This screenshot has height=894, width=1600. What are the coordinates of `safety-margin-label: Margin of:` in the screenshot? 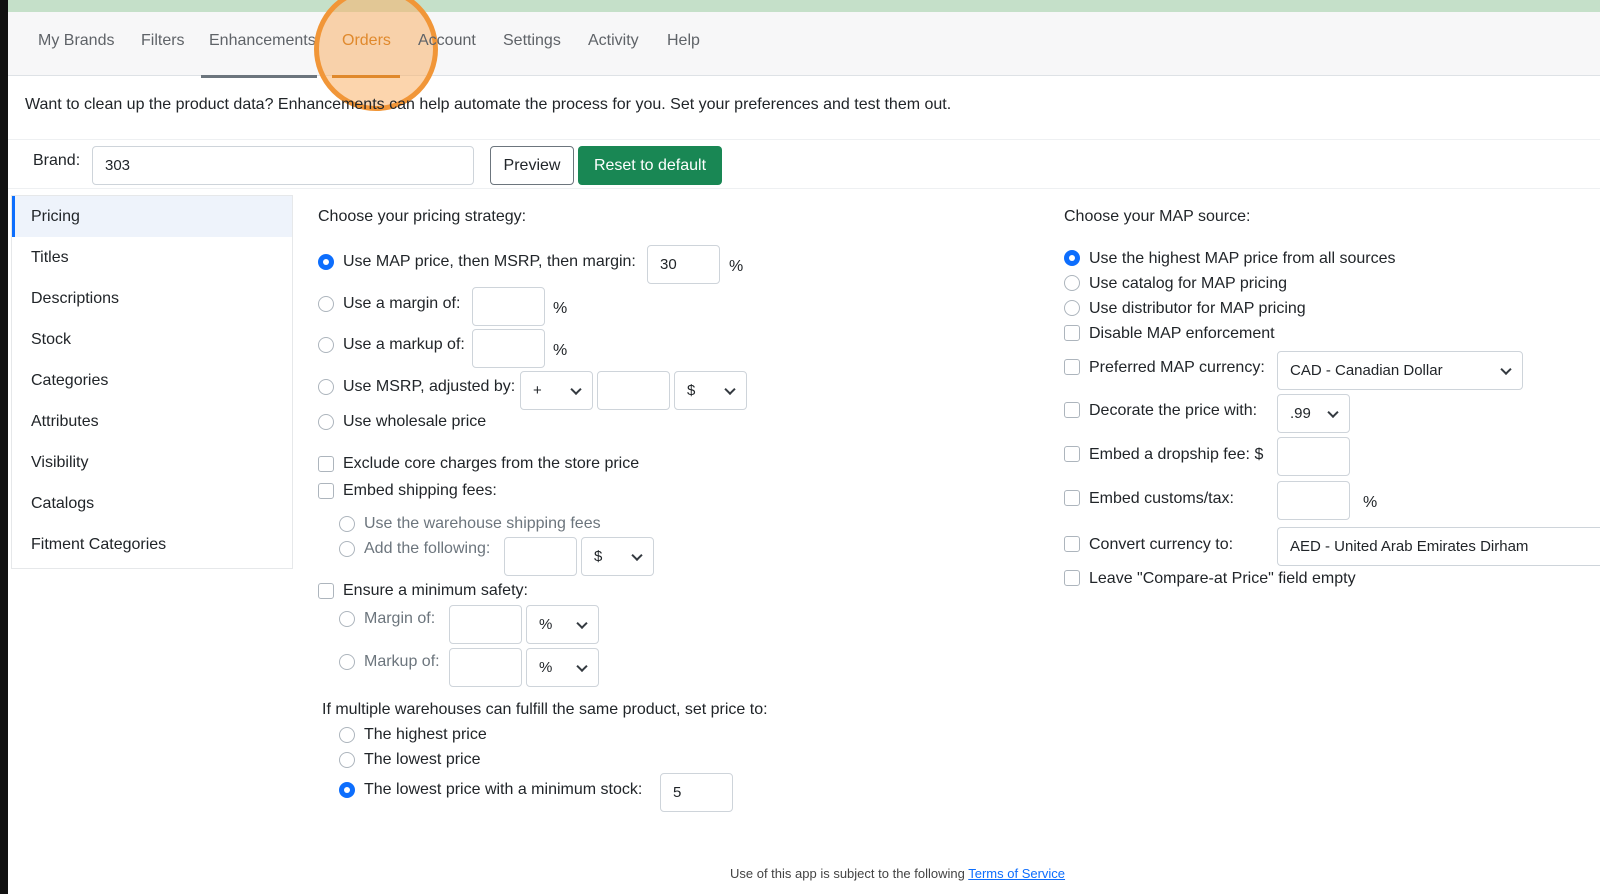 It's located at (400, 618).